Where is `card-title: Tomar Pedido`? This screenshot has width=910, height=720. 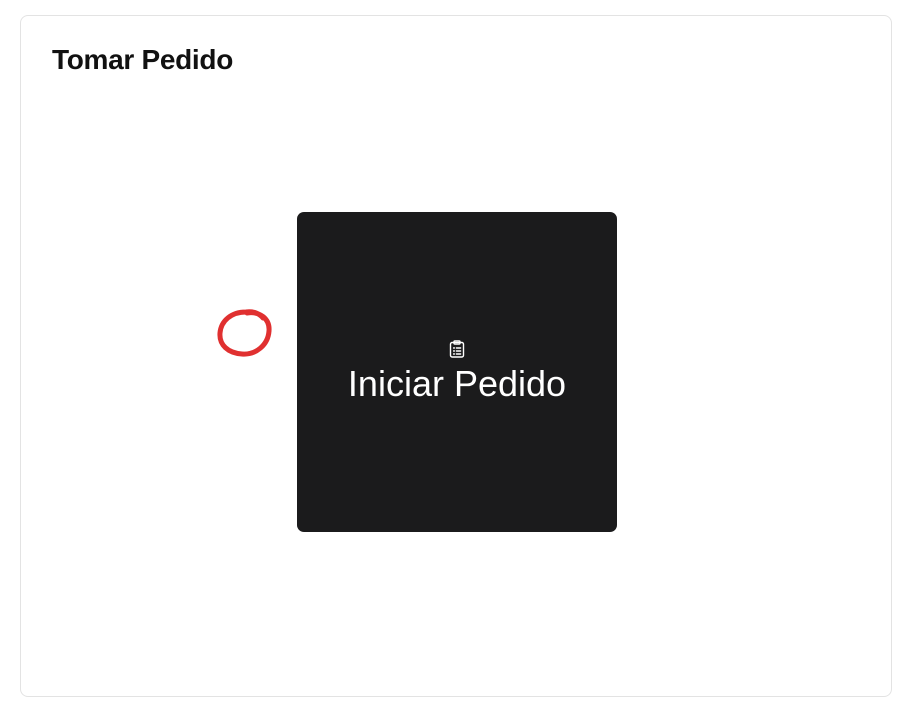
card-title: Tomar Pedido is located at coordinates (143, 59).